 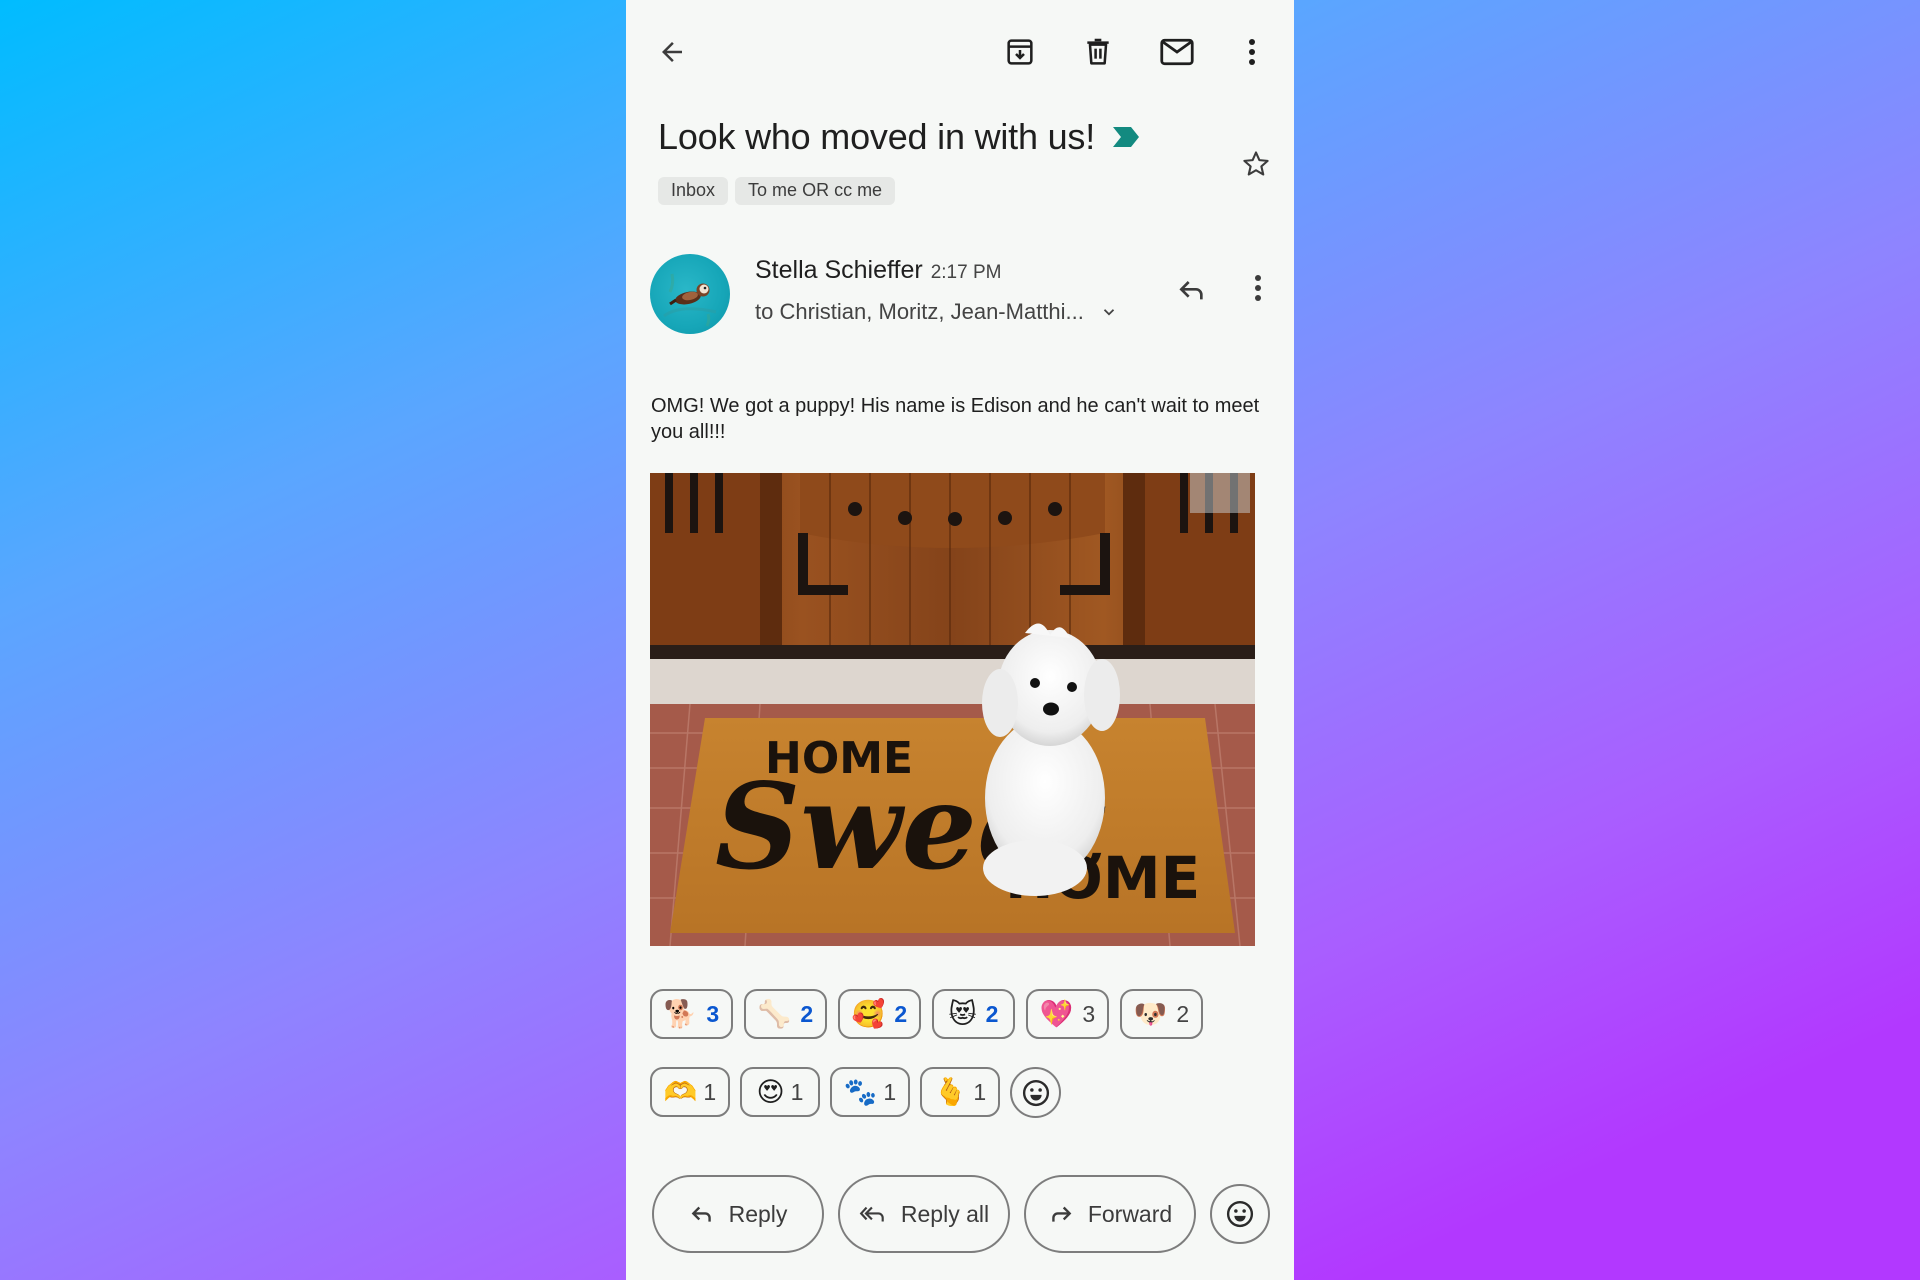 I want to click on dog-face-emoji-icon: 🐶, so click(x=1150, y=1014).